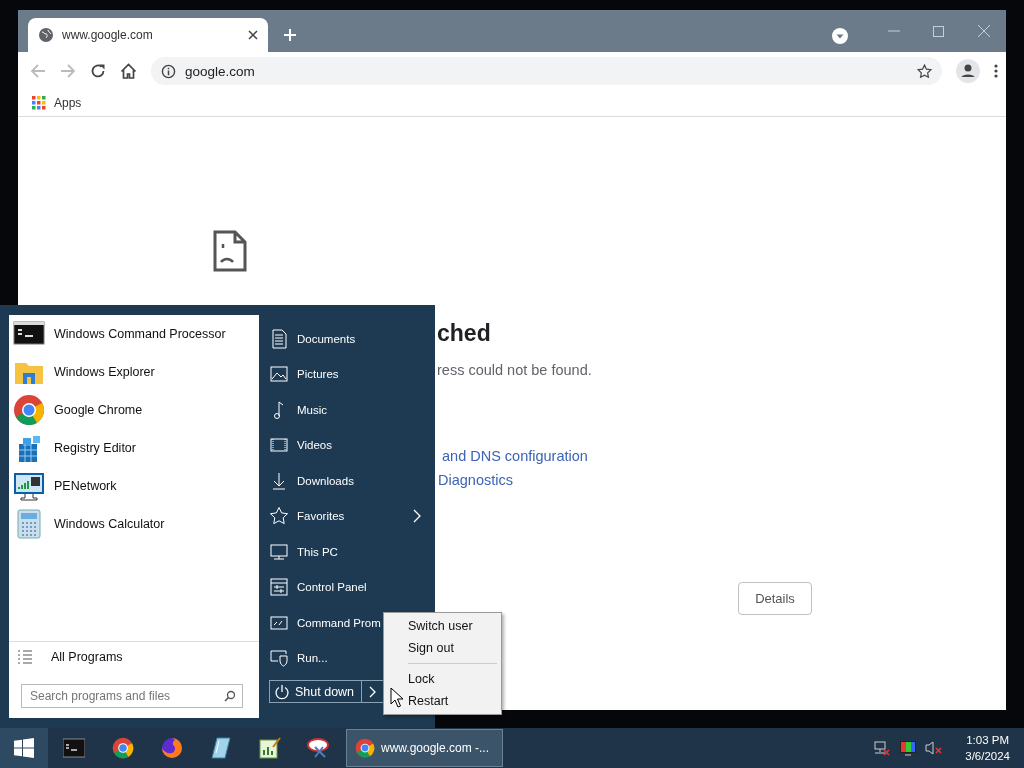 The image size is (1024, 768). I want to click on list-icon, so click(25, 657).